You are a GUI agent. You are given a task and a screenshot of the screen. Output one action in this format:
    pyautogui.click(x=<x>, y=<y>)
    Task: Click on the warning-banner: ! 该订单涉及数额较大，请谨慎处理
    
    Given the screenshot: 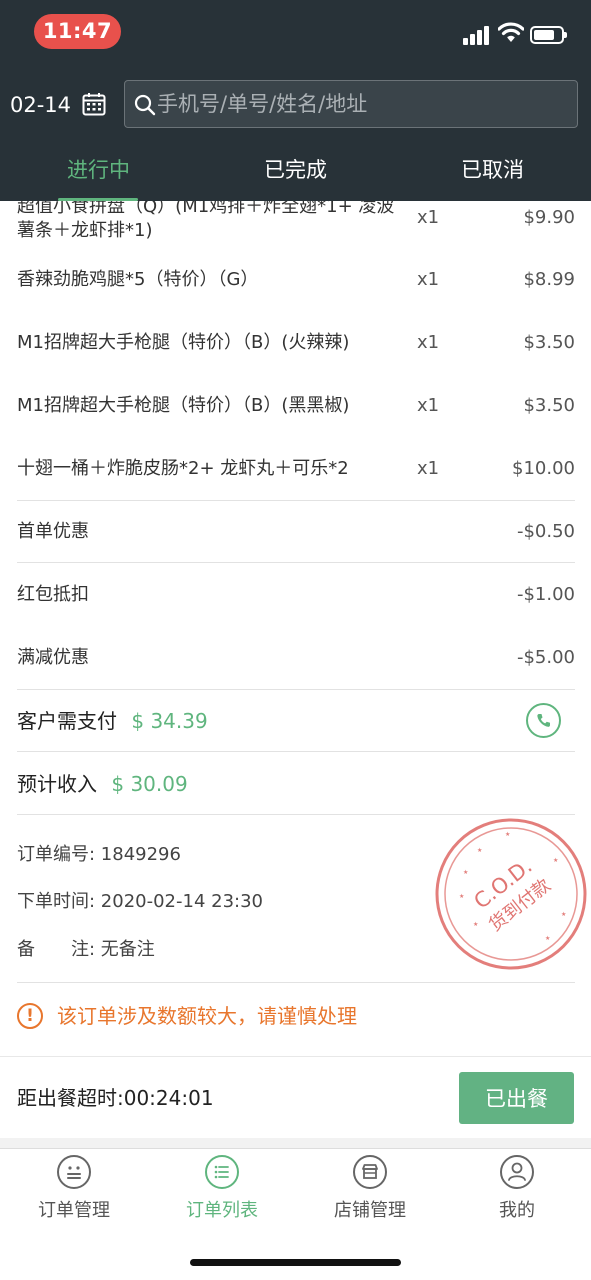 What is the action you would take?
    pyautogui.click(x=296, y=1016)
    